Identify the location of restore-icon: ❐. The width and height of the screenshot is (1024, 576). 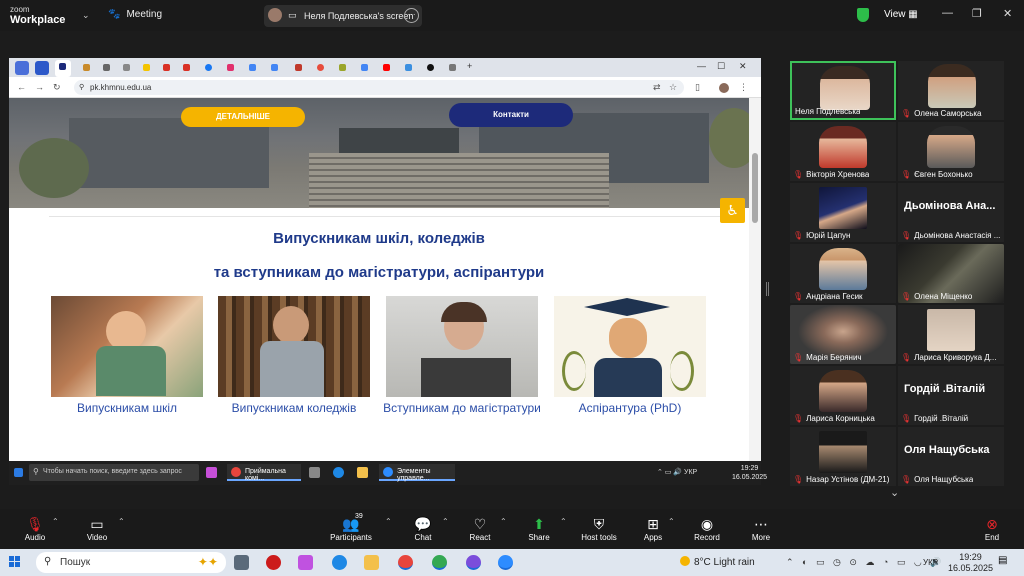
(977, 13).